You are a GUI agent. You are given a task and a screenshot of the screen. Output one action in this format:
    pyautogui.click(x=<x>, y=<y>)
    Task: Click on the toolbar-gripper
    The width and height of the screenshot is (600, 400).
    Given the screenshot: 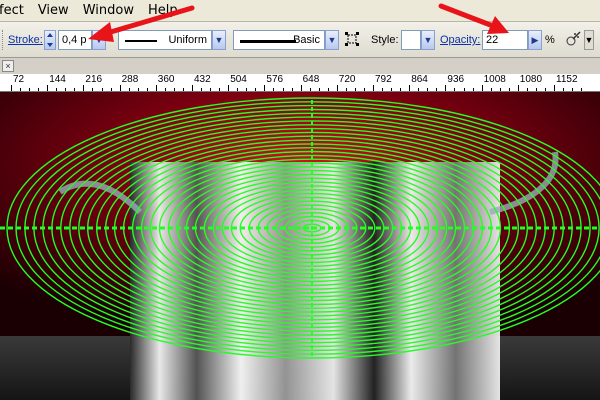 What is the action you would take?
    pyautogui.click(x=3, y=40)
    